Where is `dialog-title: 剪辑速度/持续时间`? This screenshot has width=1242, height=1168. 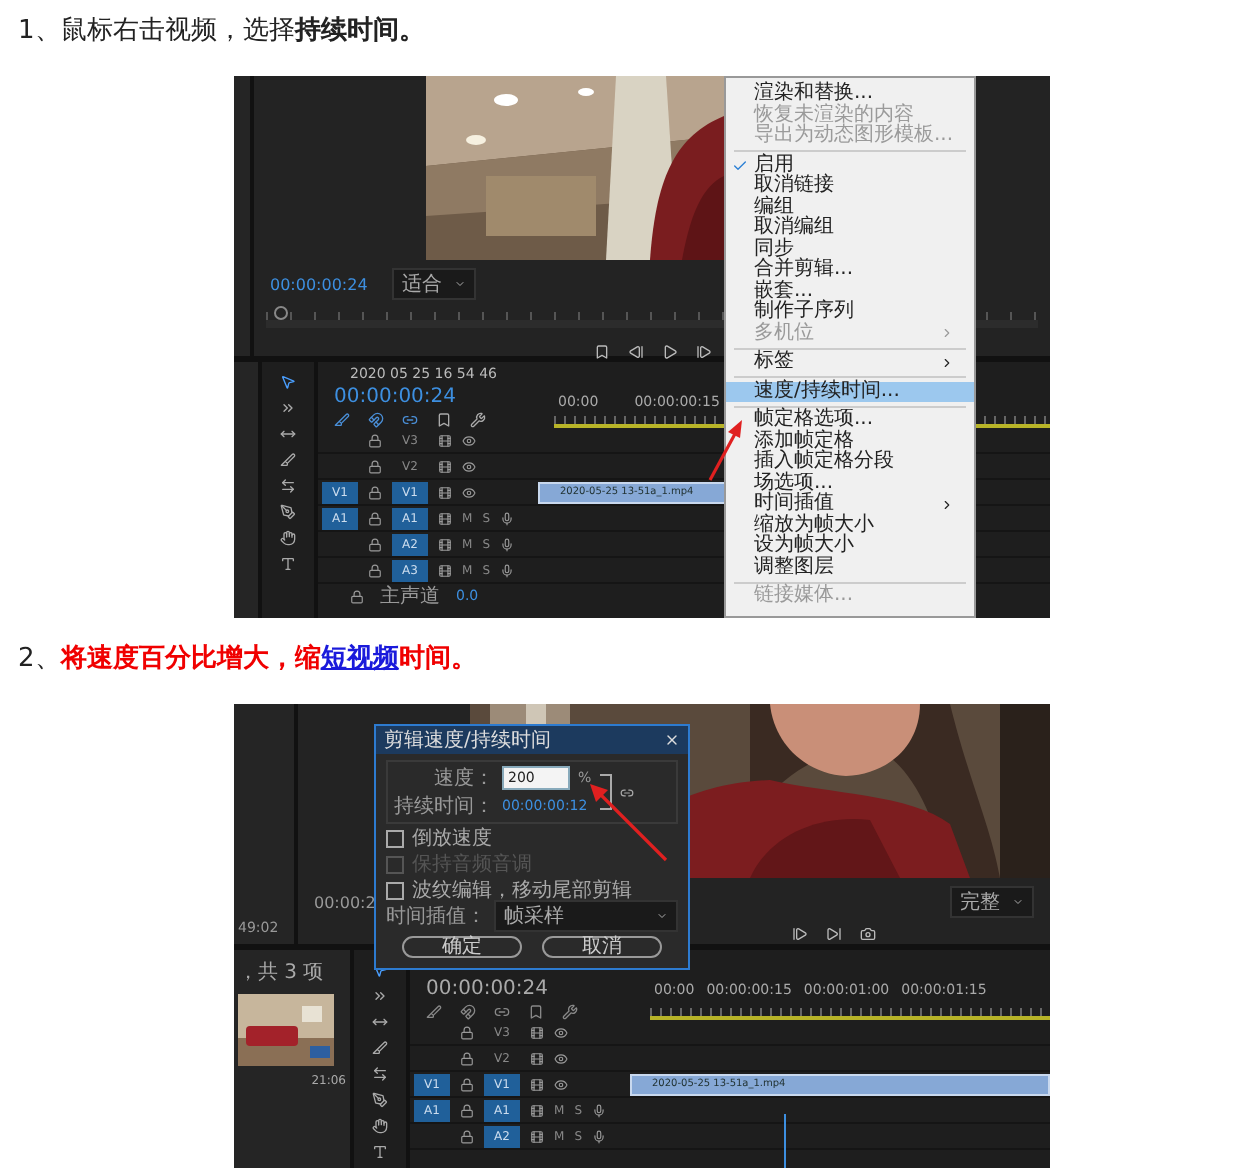
dialog-title: 剪辑速度/持续时间 is located at coordinates (467, 740).